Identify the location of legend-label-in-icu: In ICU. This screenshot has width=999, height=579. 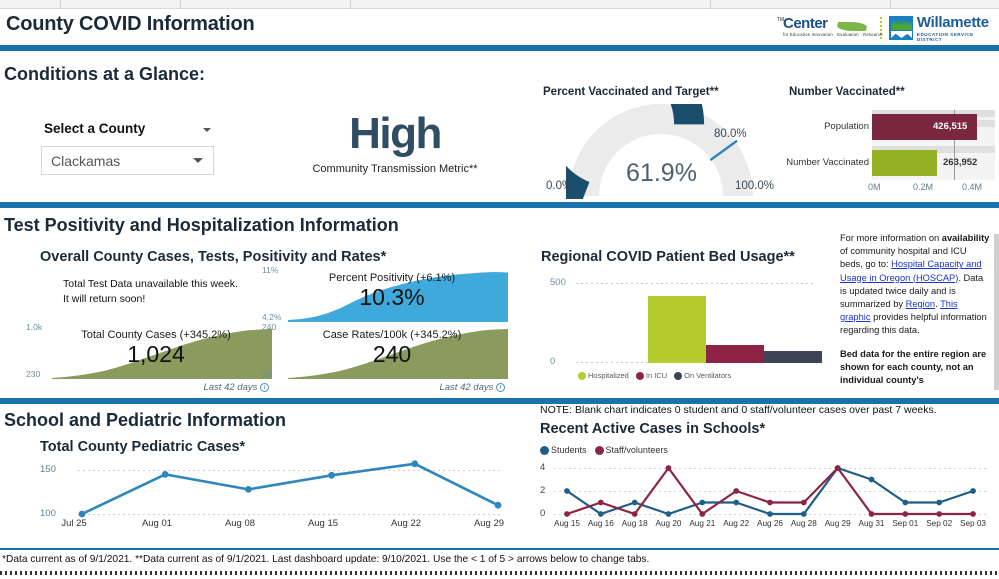
(656, 375).